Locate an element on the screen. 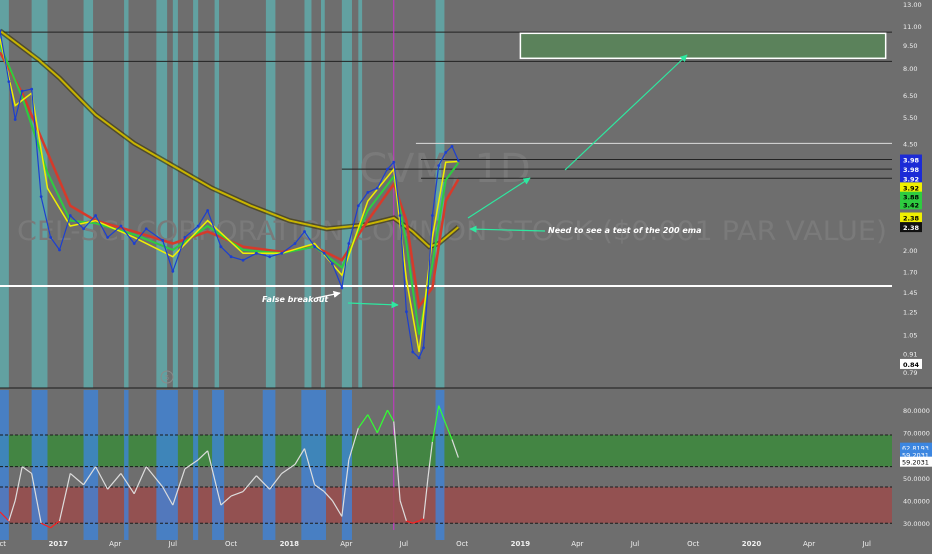 This screenshot has width=932, height=554. price-tag-label: 3.98 is located at coordinates (911, 170).